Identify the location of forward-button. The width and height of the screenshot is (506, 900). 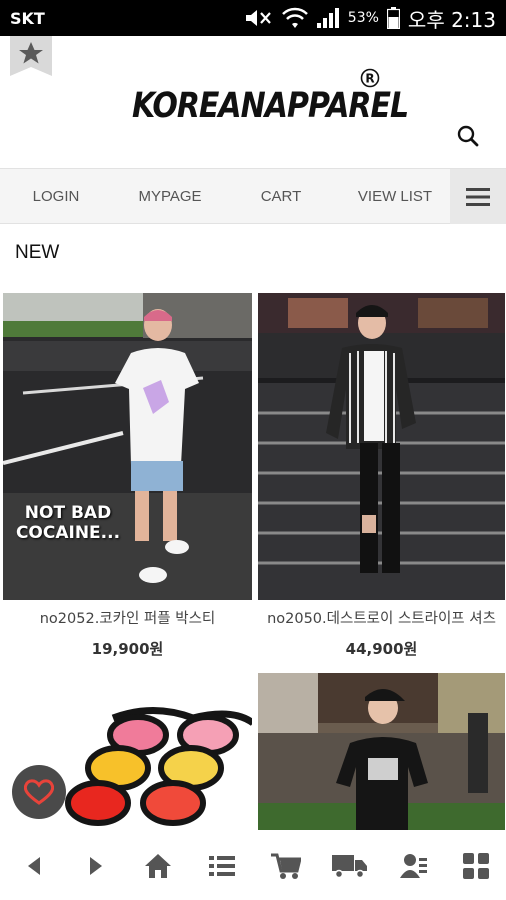
(96, 866).